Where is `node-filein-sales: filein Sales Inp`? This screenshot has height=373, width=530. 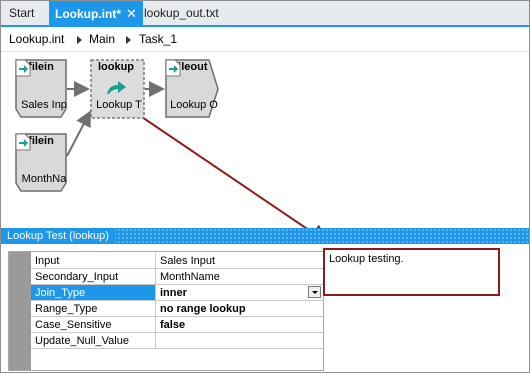
node-filein-sales: filein Sales Inp is located at coordinates (41, 88).